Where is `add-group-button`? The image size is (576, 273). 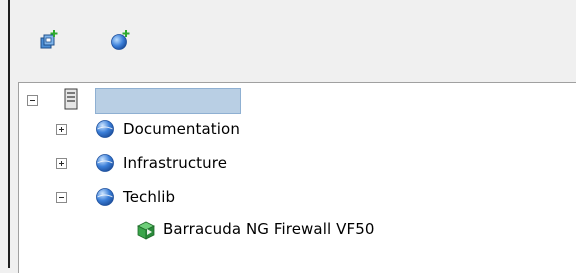 add-group-button is located at coordinates (121, 42).